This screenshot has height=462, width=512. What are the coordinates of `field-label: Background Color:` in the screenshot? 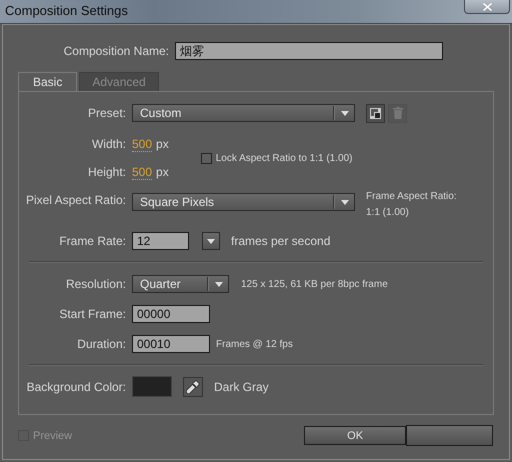 It's located at (76, 387).